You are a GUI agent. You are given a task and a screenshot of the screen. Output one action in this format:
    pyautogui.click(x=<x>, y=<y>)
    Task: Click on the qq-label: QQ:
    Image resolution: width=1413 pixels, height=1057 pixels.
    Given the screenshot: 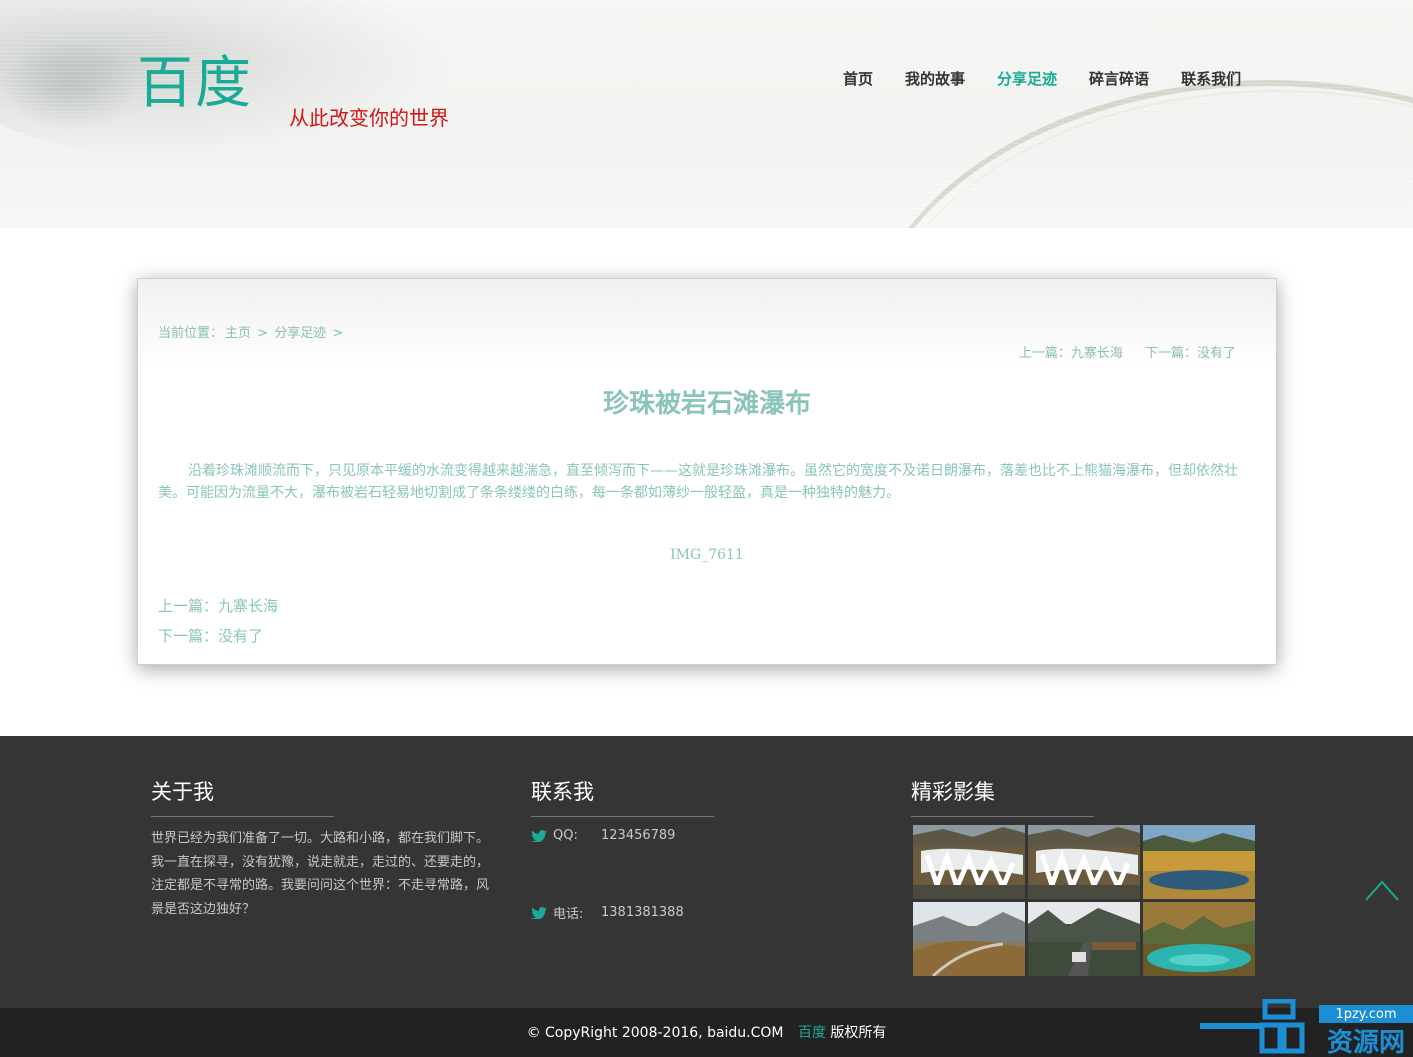 What is the action you would take?
    pyautogui.click(x=565, y=835)
    